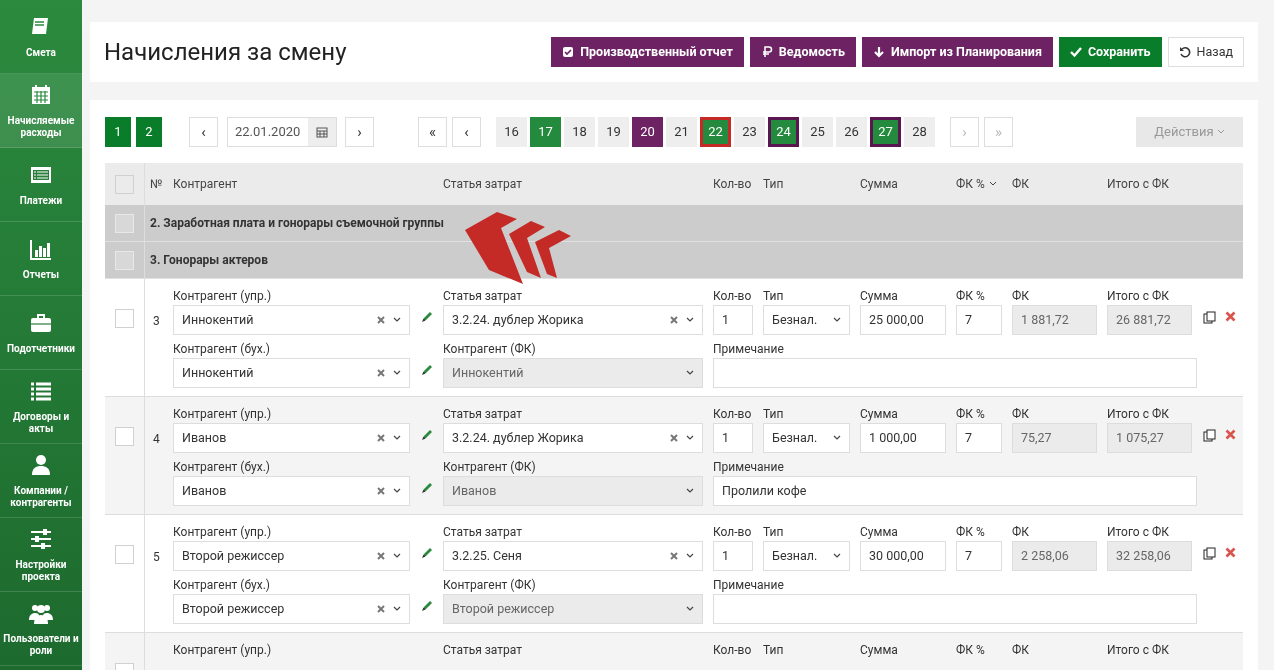 The width and height of the screenshot is (1274, 670). I want to click on day-button: 22, so click(715, 132).